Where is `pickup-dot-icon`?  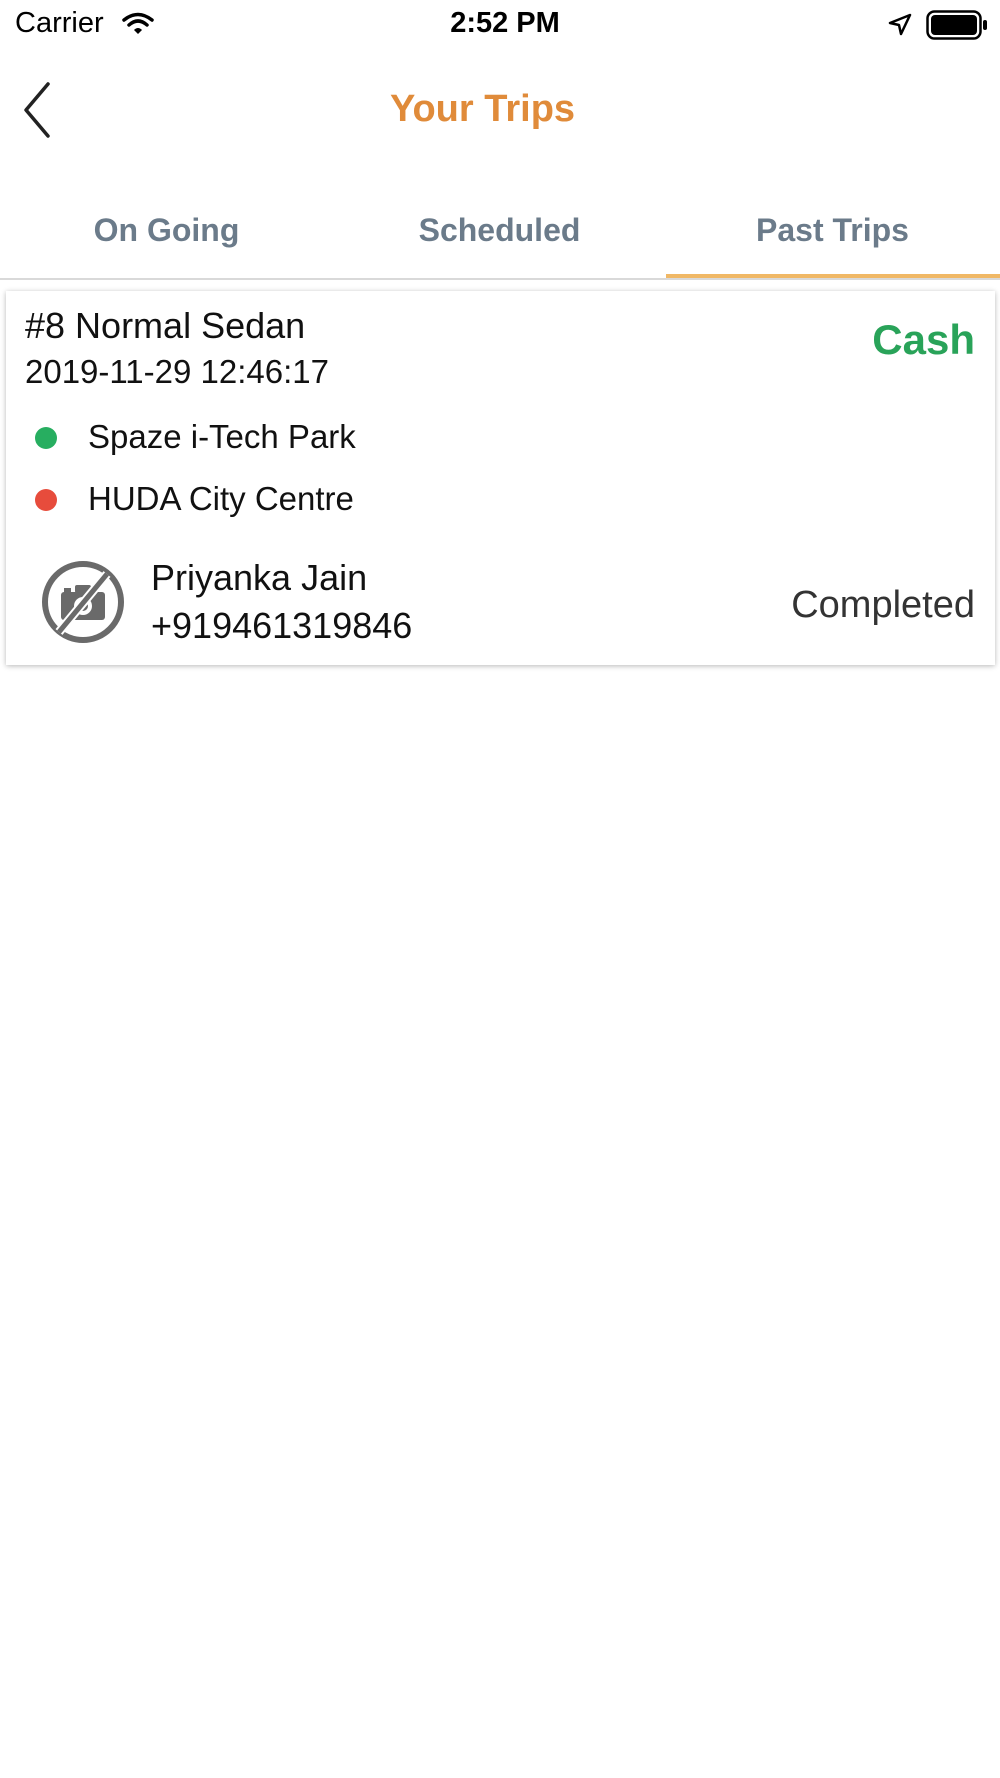 pickup-dot-icon is located at coordinates (46, 438).